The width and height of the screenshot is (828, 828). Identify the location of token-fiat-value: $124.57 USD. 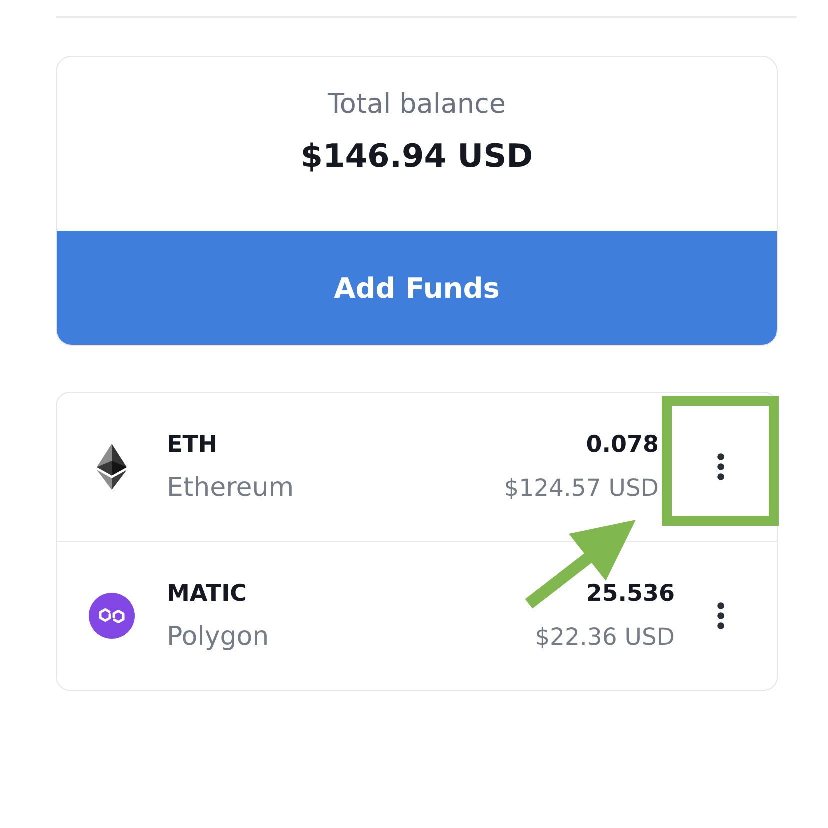
(581, 488).